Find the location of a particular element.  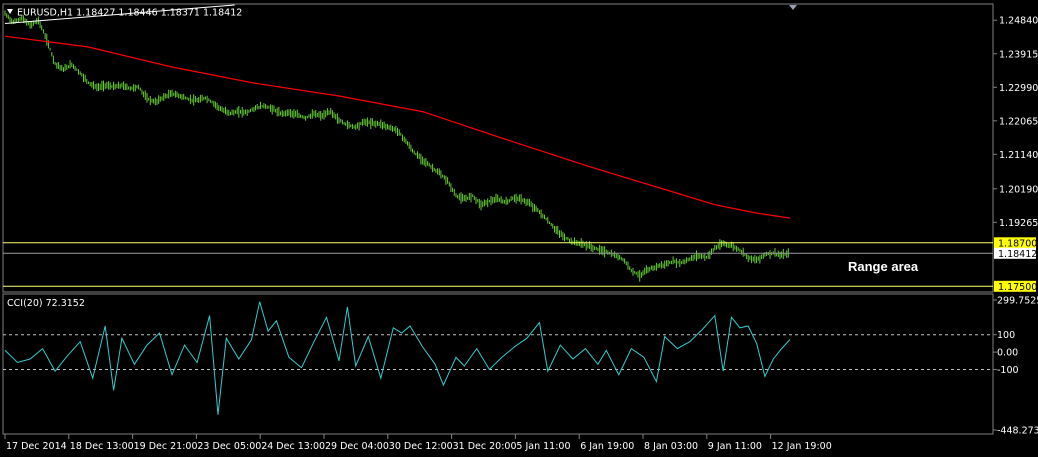

range-area-label: Range area is located at coordinates (883, 266).